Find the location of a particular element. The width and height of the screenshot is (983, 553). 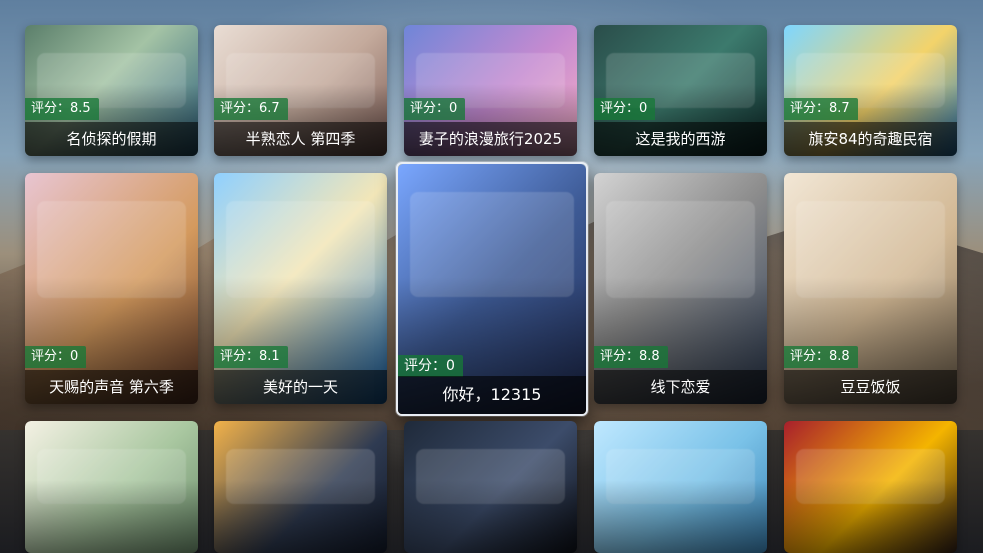

rating-badge: 评分：8.7 is located at coordinates (821, 109).